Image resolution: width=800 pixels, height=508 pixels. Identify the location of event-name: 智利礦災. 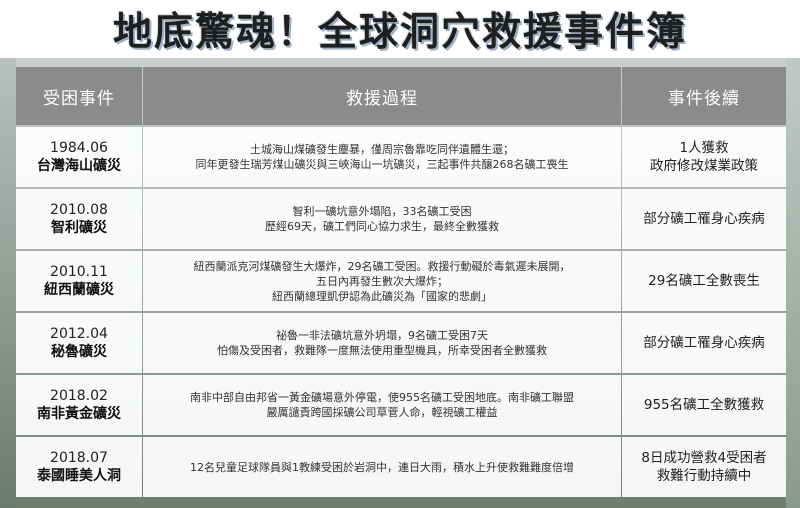
(79, 228).